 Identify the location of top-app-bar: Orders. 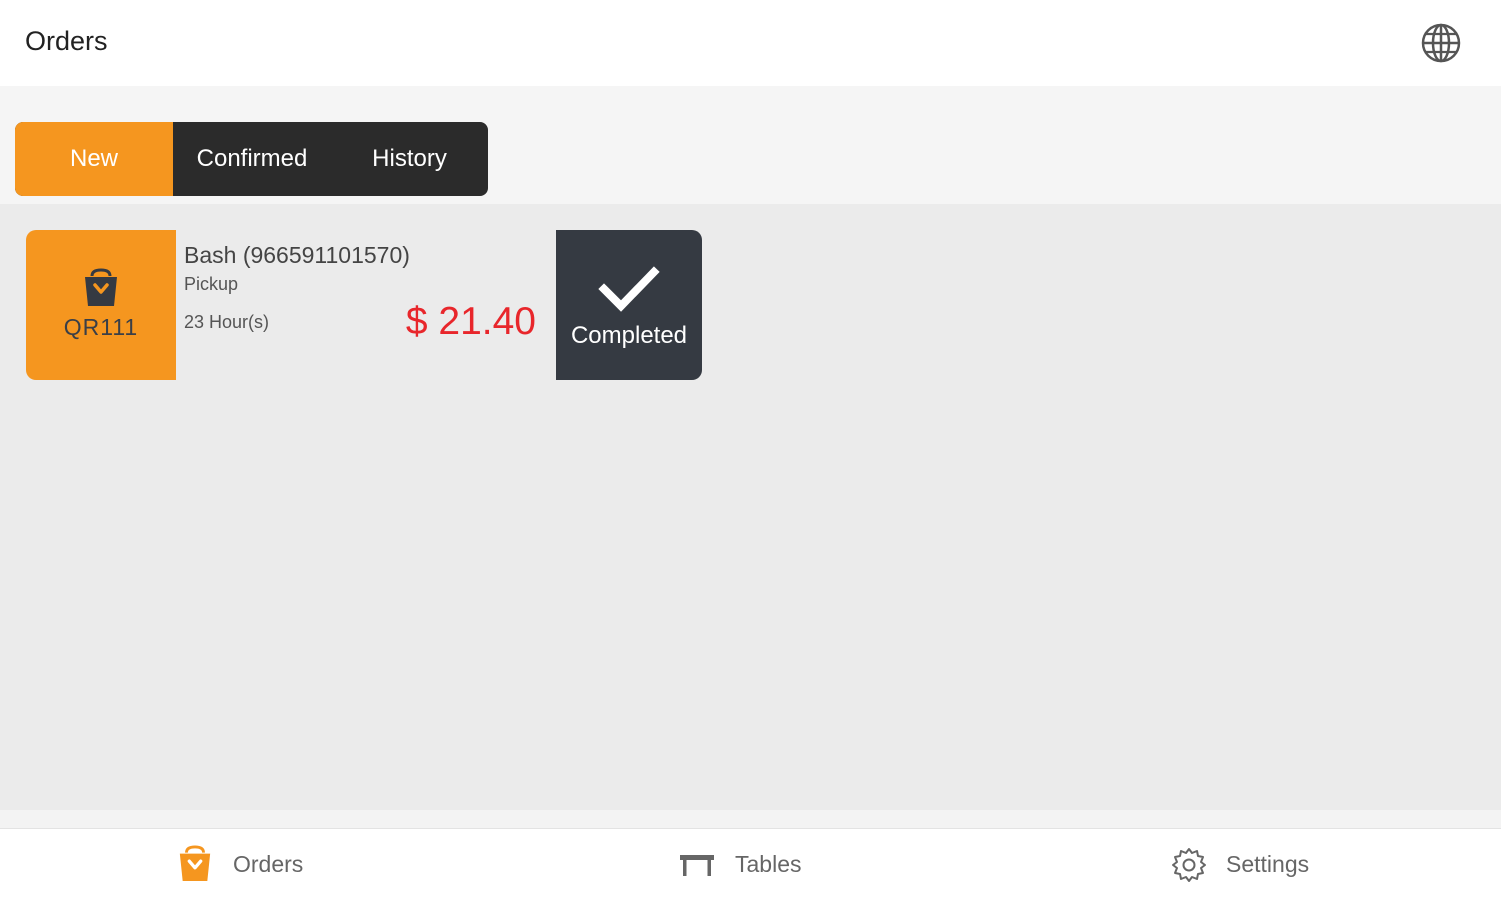
(750, 43).